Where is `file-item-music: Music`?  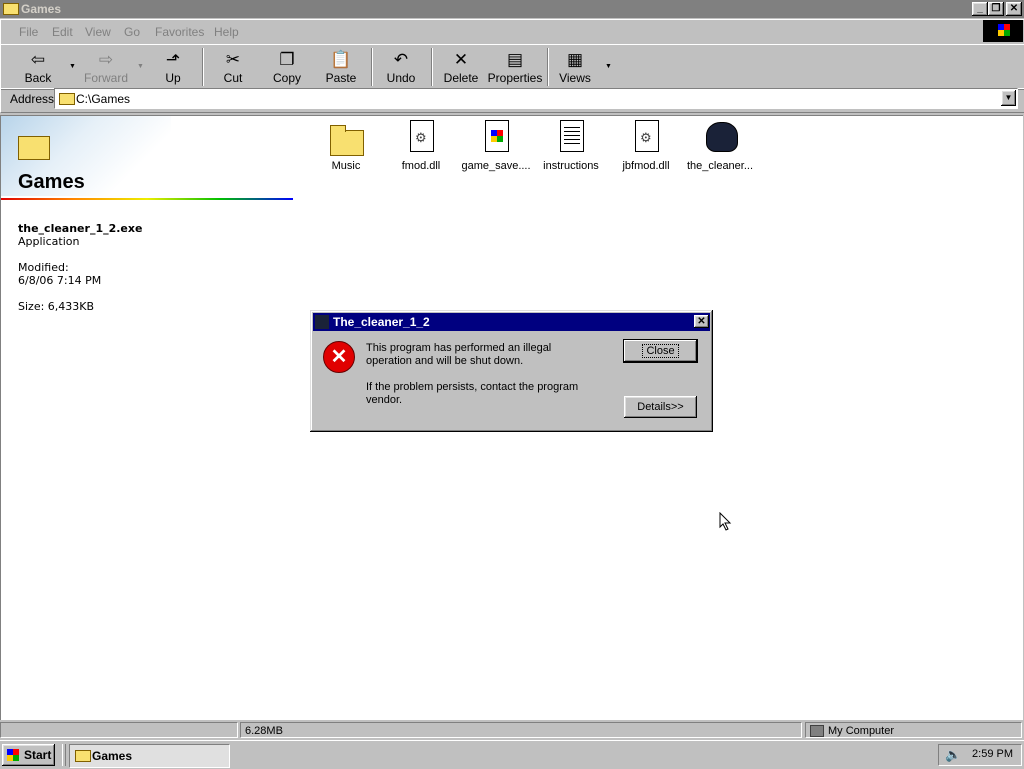 file-item-music: Music is located at coordinates (346, 144).